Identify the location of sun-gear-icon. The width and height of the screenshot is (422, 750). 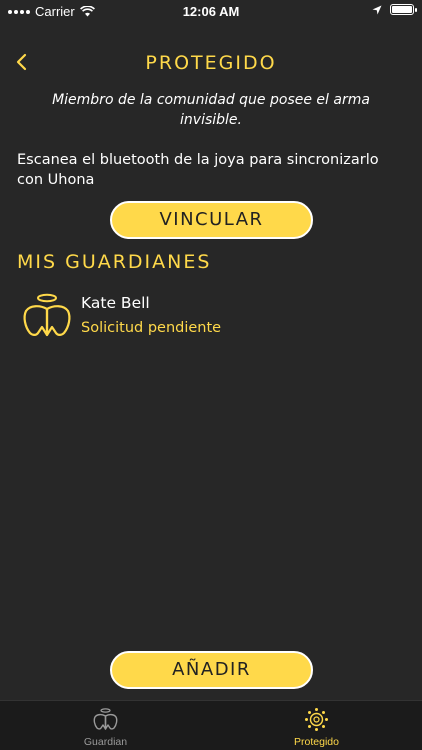
(316, 719).